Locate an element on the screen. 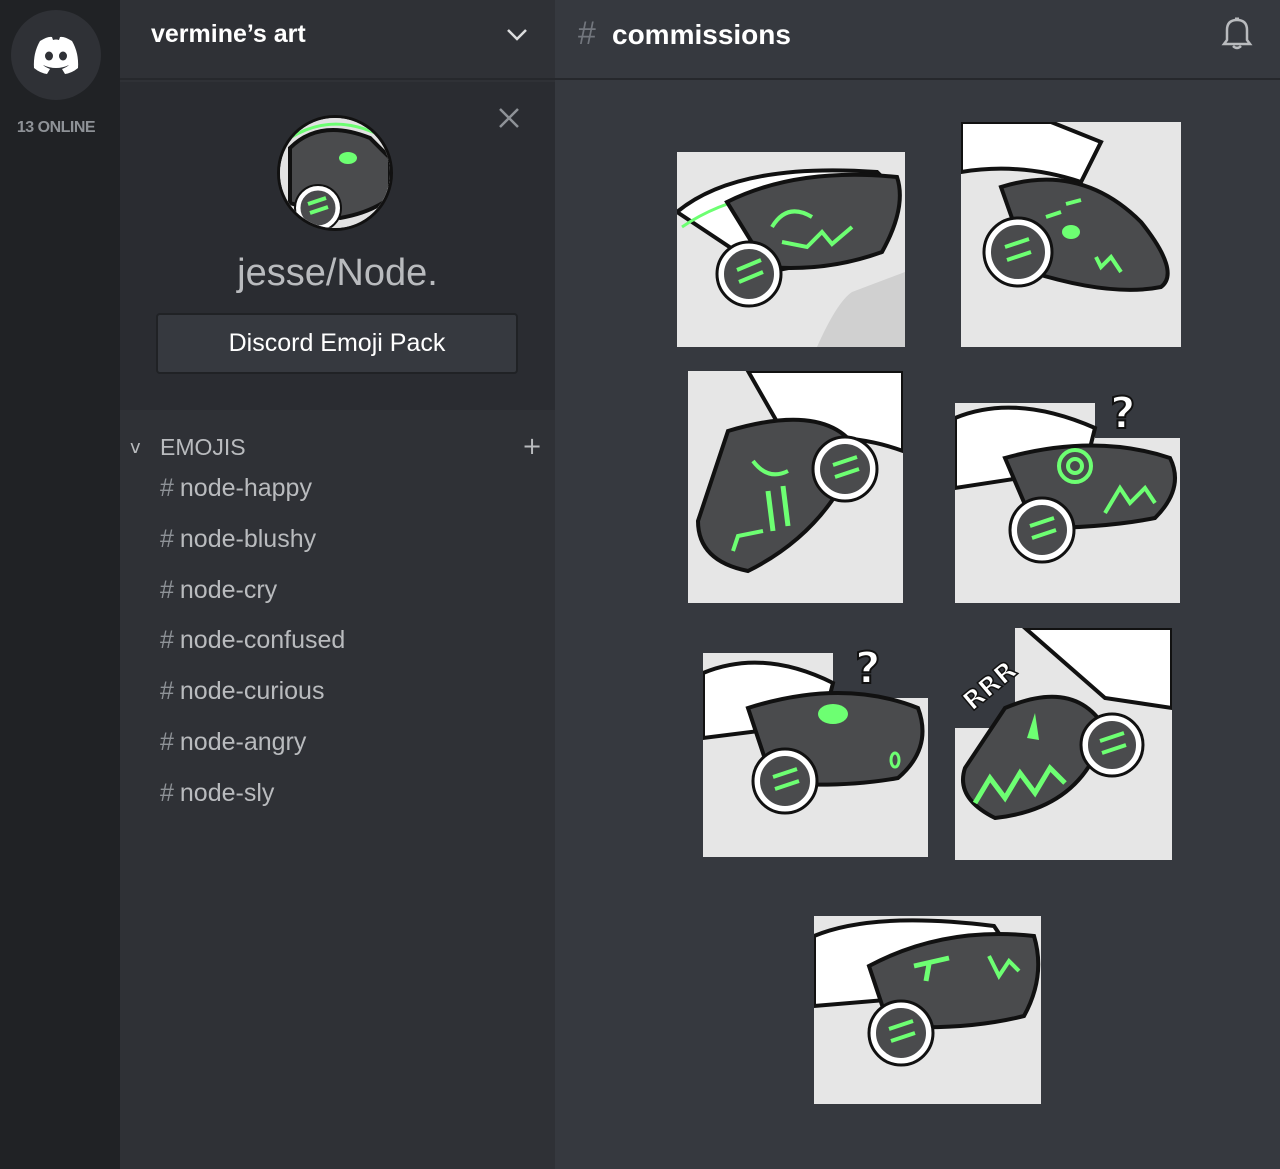 This screenshot has height=1169, width=1280. server-header: vermine’s art is located at coordinates (337, 40).